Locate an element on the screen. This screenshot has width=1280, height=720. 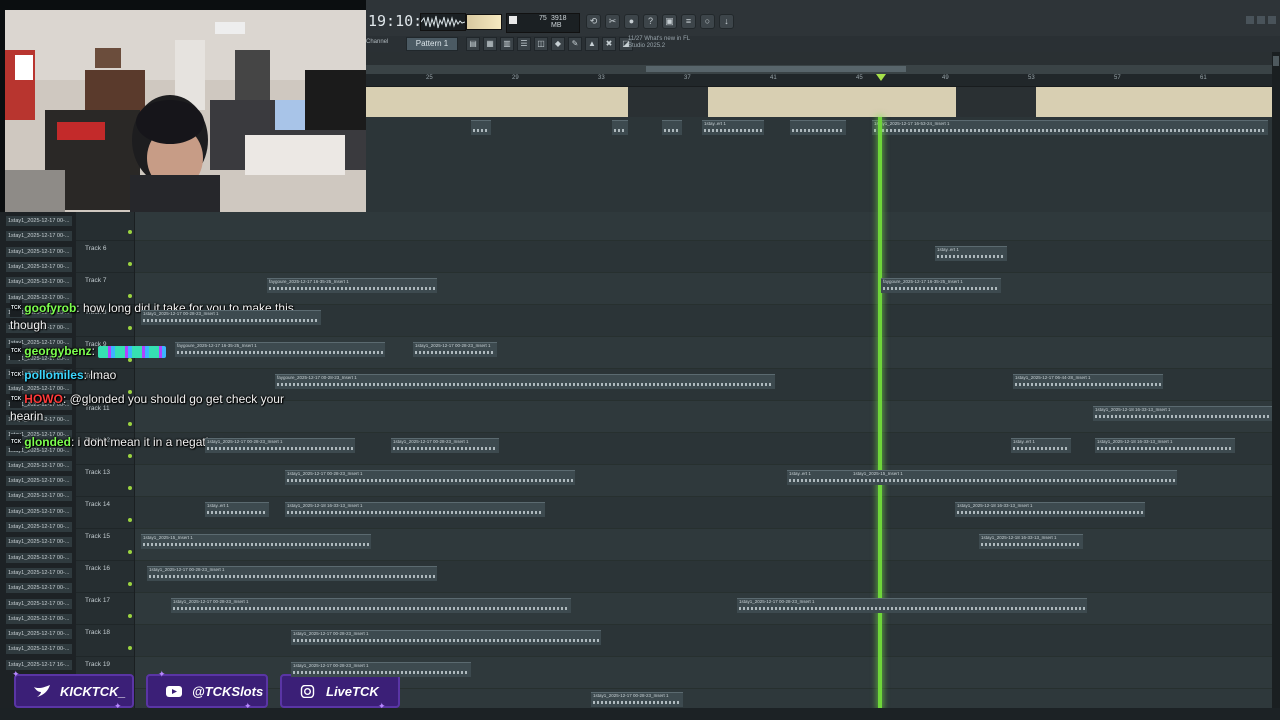
help-icon: ? is located at coordinates (650, 21).